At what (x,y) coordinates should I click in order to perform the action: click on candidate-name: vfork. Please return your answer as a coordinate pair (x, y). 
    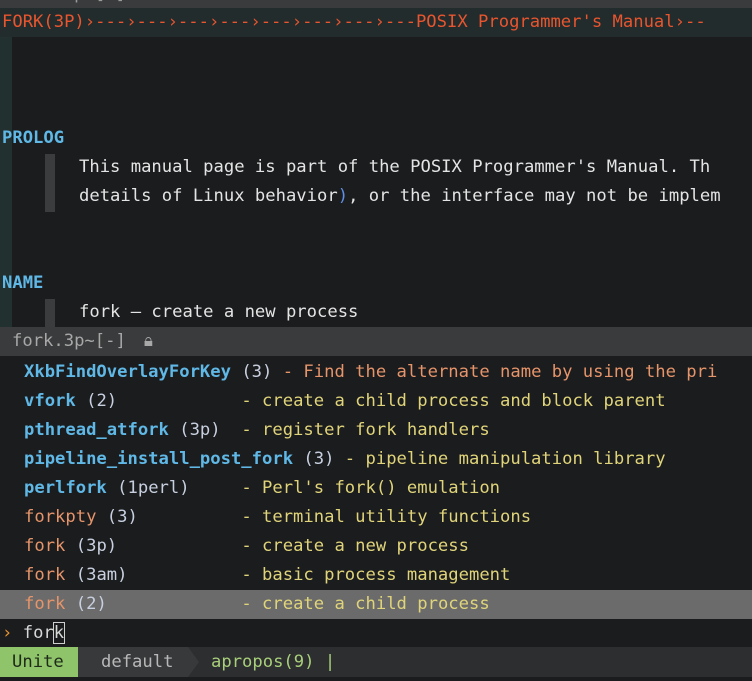
    Looking at the image, I should click on (50, 401).